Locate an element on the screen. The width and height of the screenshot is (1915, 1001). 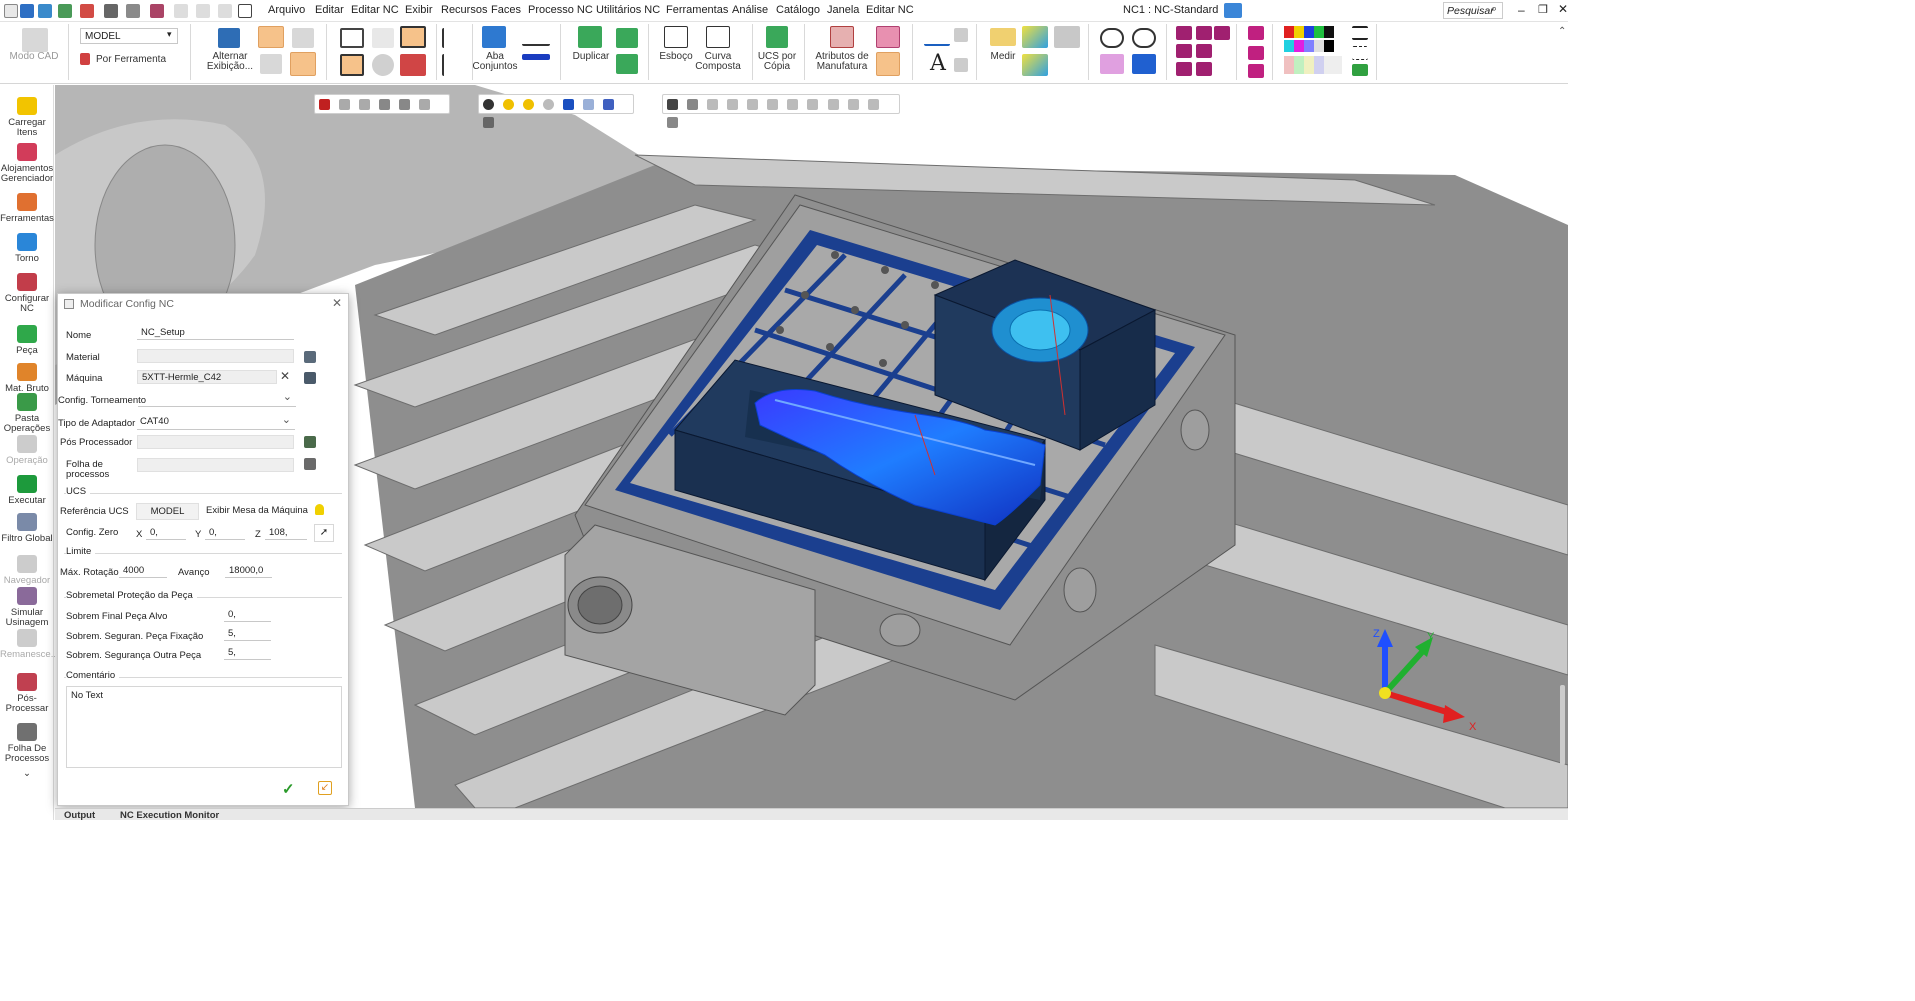
brush-icon is located at coordinates (1360, 70).